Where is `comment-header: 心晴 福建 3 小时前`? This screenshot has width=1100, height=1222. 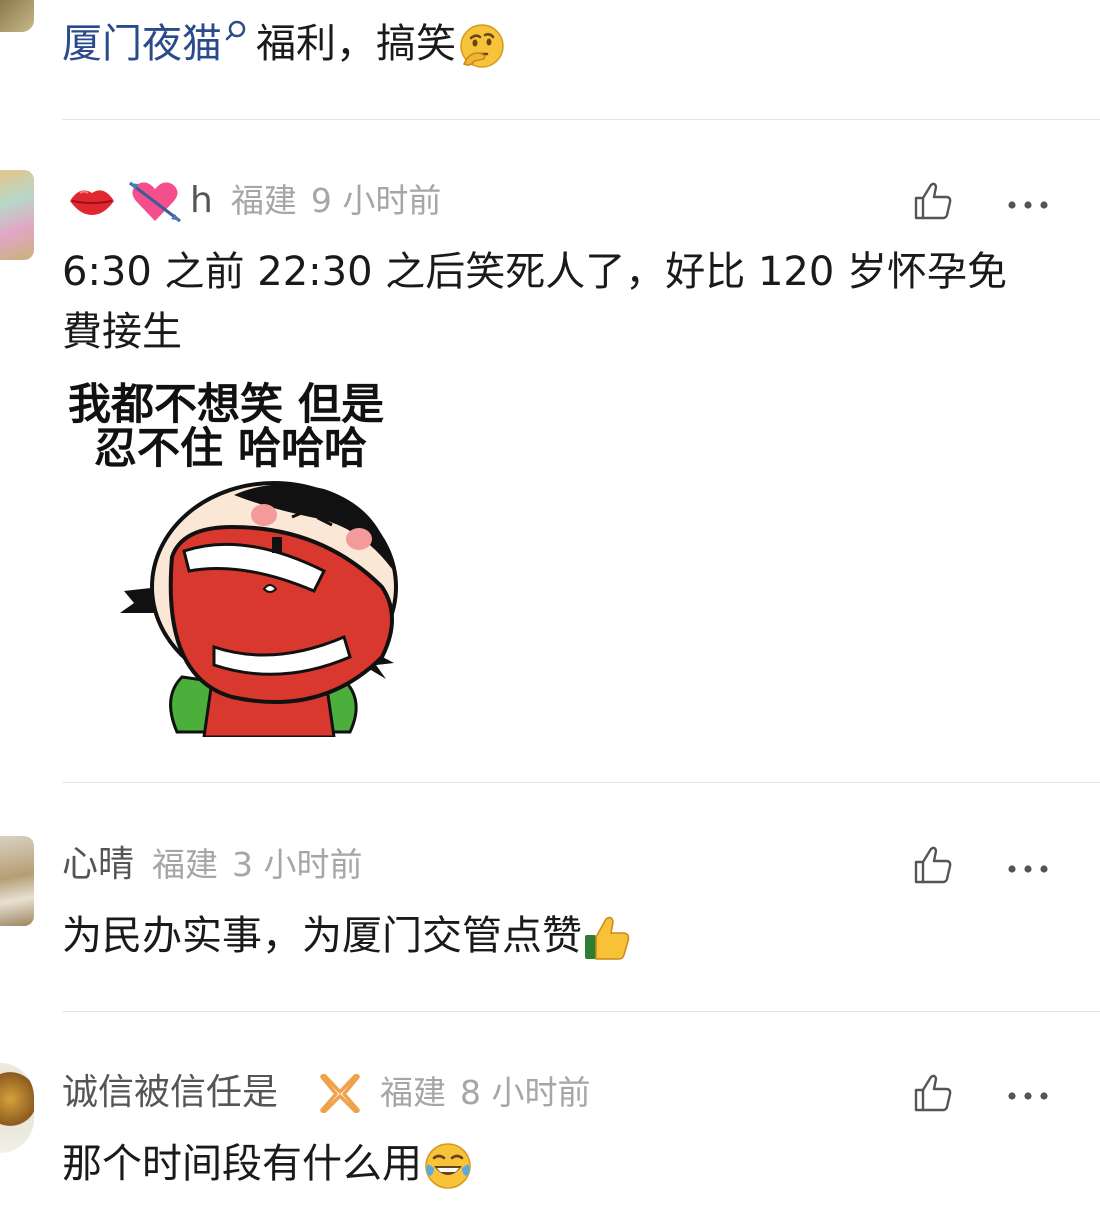
comment-header: 心晴 福建 3 小时前 is located at coordinates (212, 865).